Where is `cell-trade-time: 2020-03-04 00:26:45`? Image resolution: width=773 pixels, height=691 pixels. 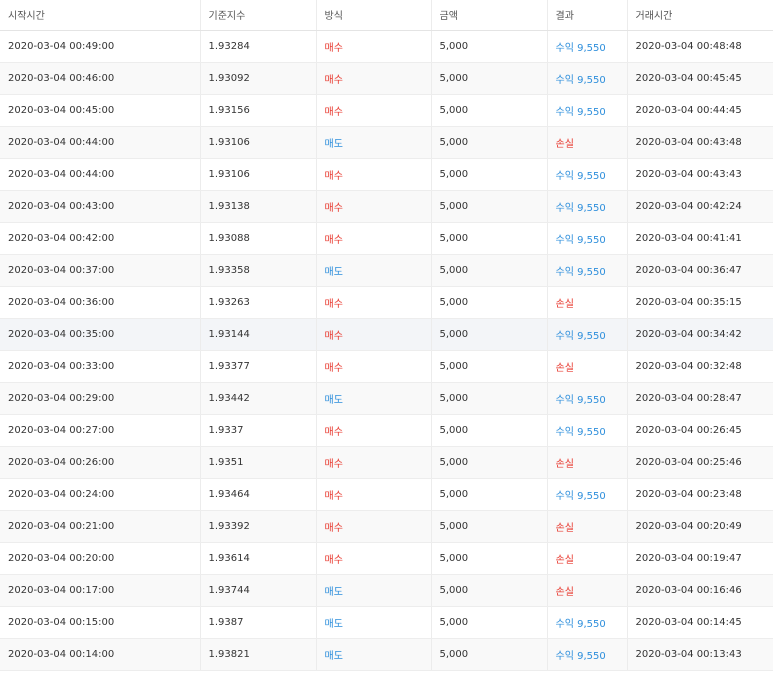
cell-trade-time: 2020-03-04 00:26:45 is located at coordinates (700, 430).